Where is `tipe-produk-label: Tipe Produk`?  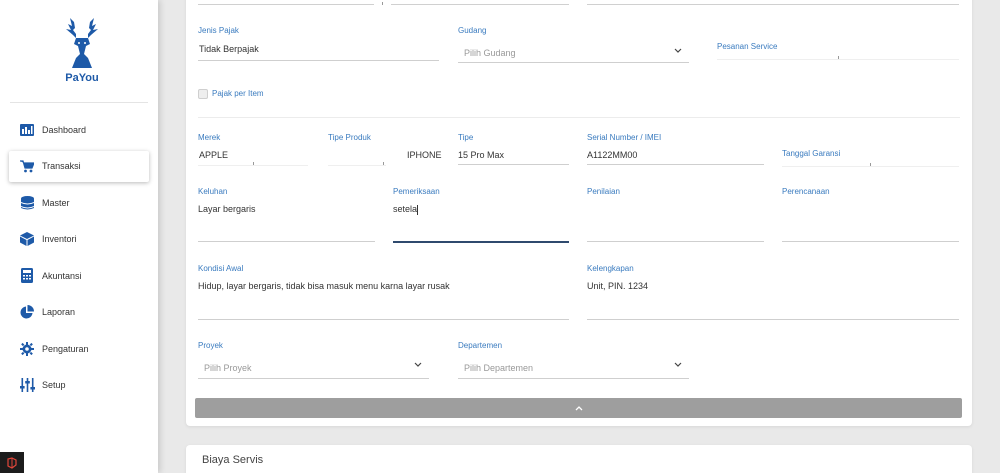 tipe-produk-label: Tipe Produk is located at coordinates (349, 137).